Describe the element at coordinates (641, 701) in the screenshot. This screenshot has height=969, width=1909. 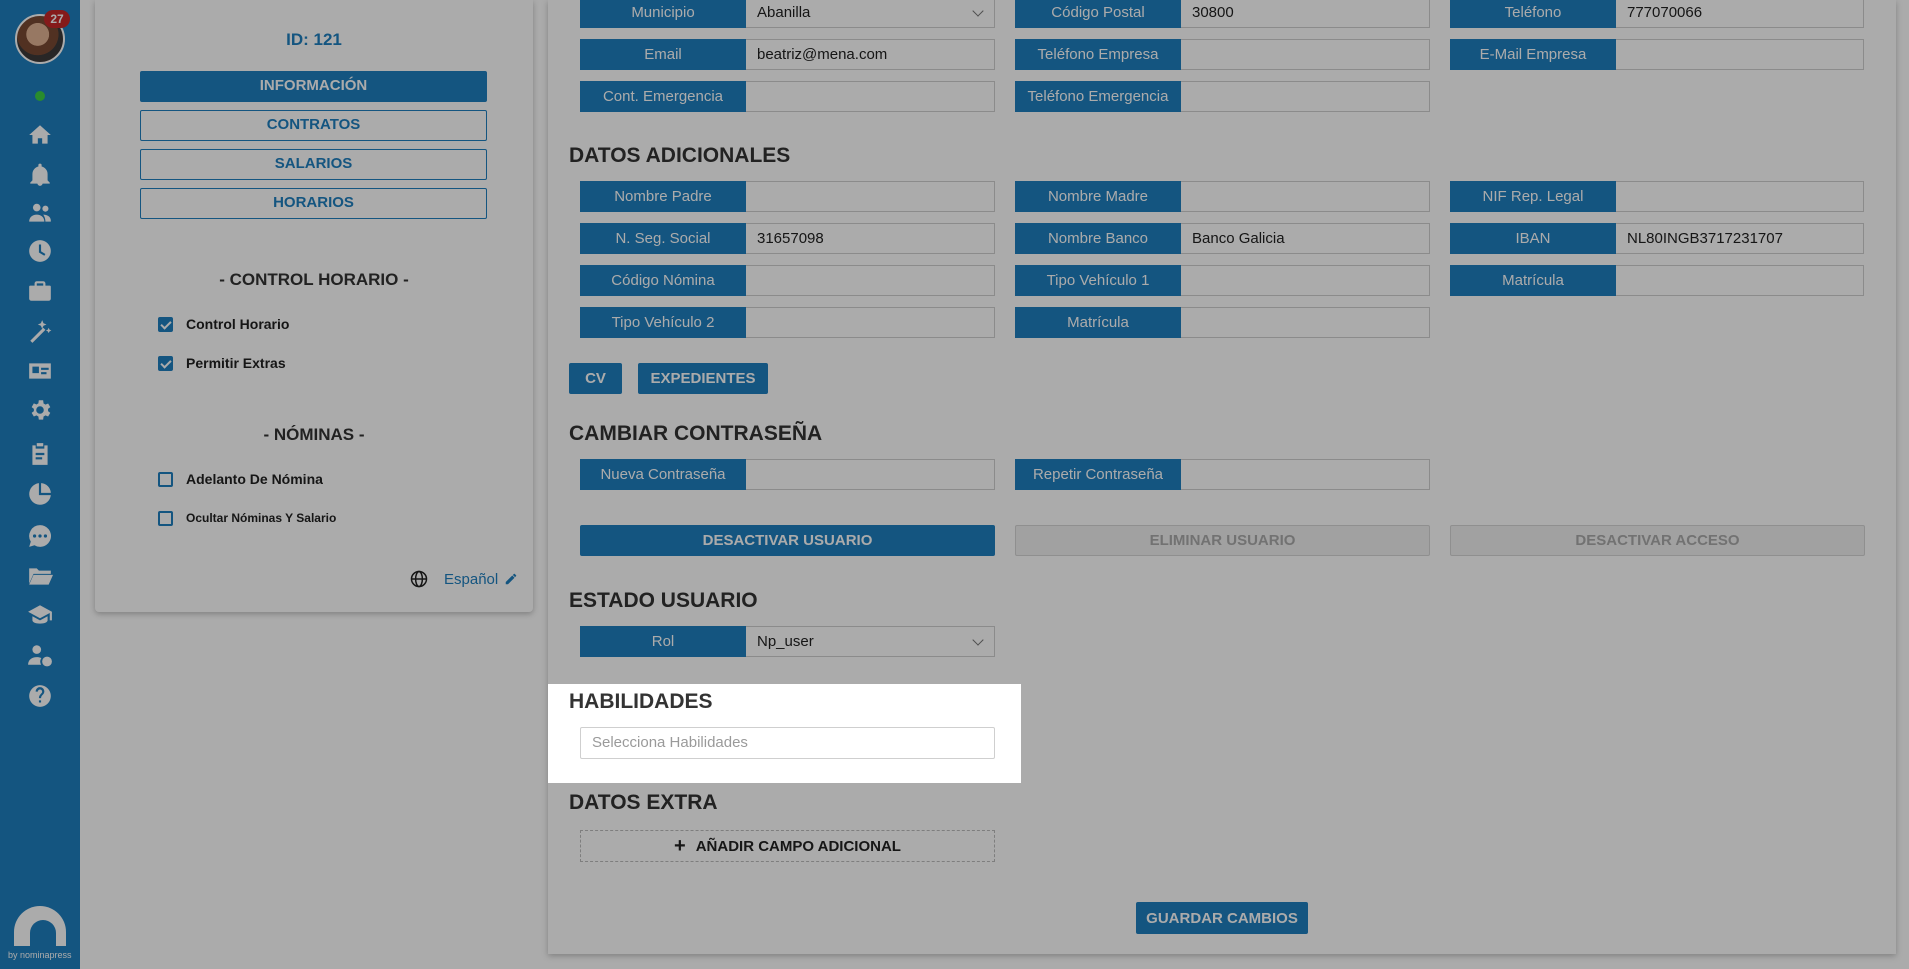
I see `habilidades-title: HABILIDADES` at that location.